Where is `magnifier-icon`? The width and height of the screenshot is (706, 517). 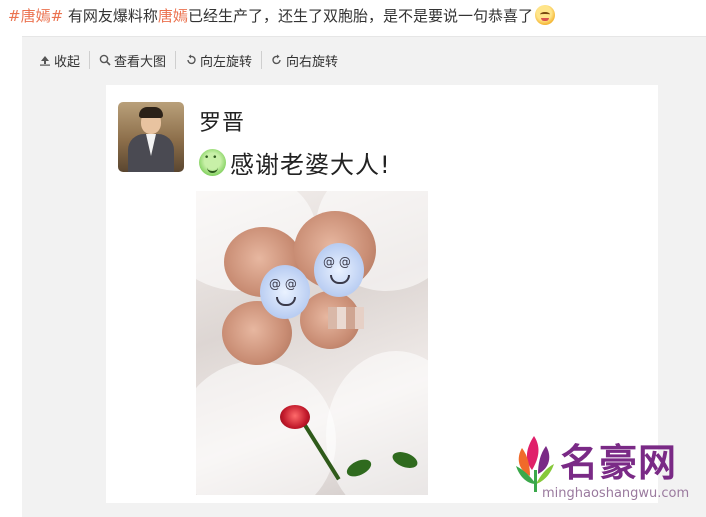 magnifier-icon is located at coordinates (105, 60).